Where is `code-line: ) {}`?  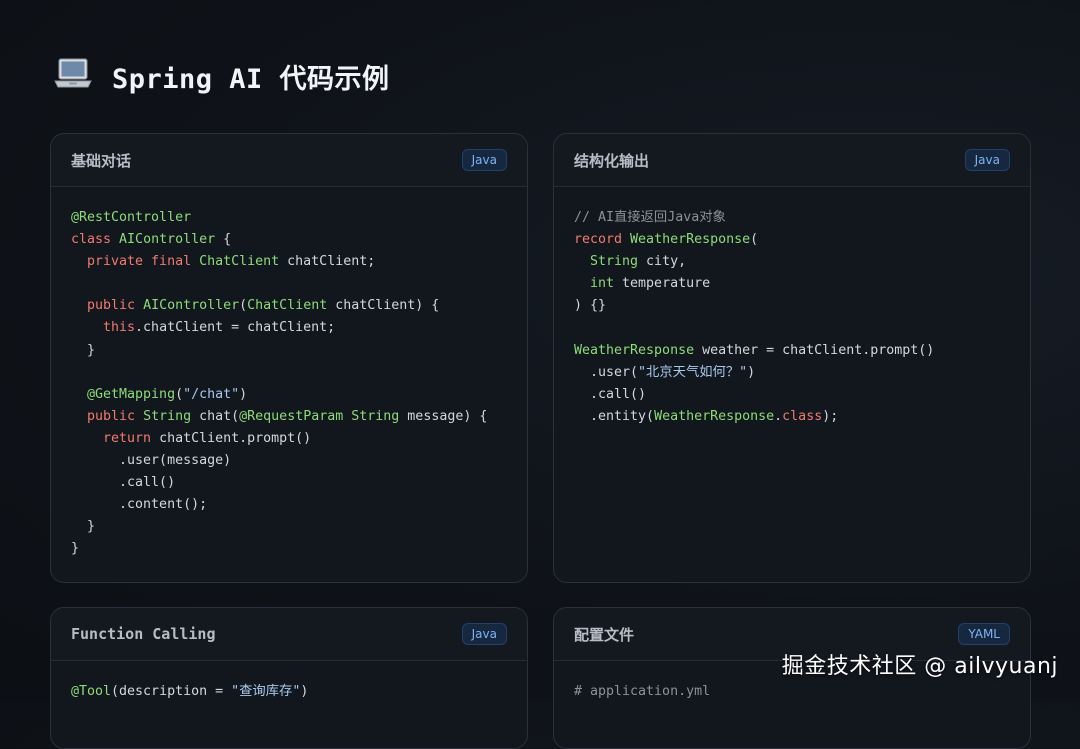
code-line: ) {} is located at coordinates (792, 306).